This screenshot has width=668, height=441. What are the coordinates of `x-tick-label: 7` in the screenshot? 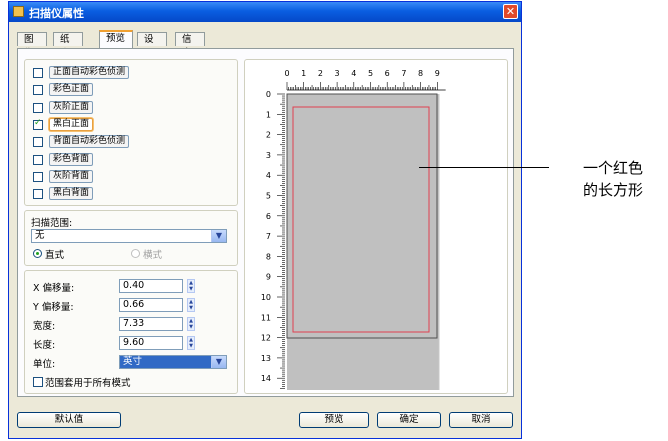 It's located at (403, 73).